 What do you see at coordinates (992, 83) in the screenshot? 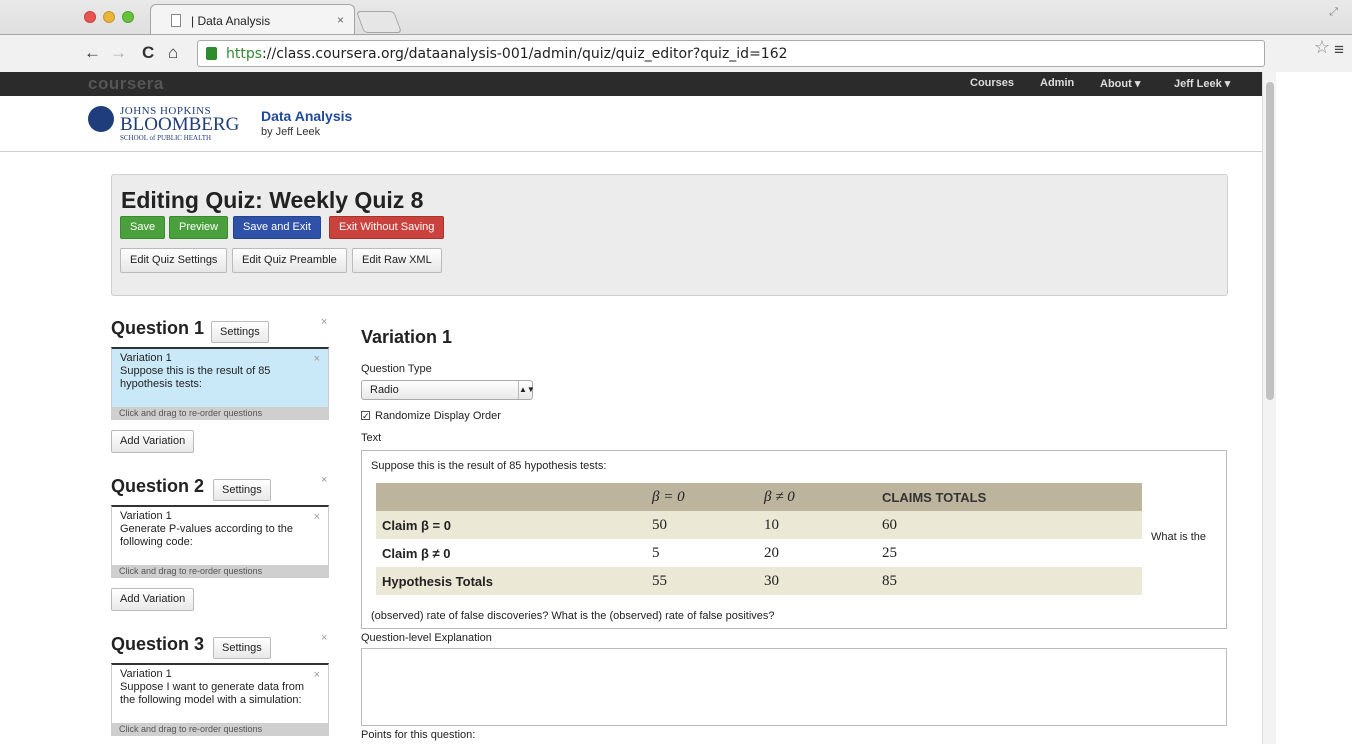
I see `nav-courses: Courses` at bounding box center [992, 83].